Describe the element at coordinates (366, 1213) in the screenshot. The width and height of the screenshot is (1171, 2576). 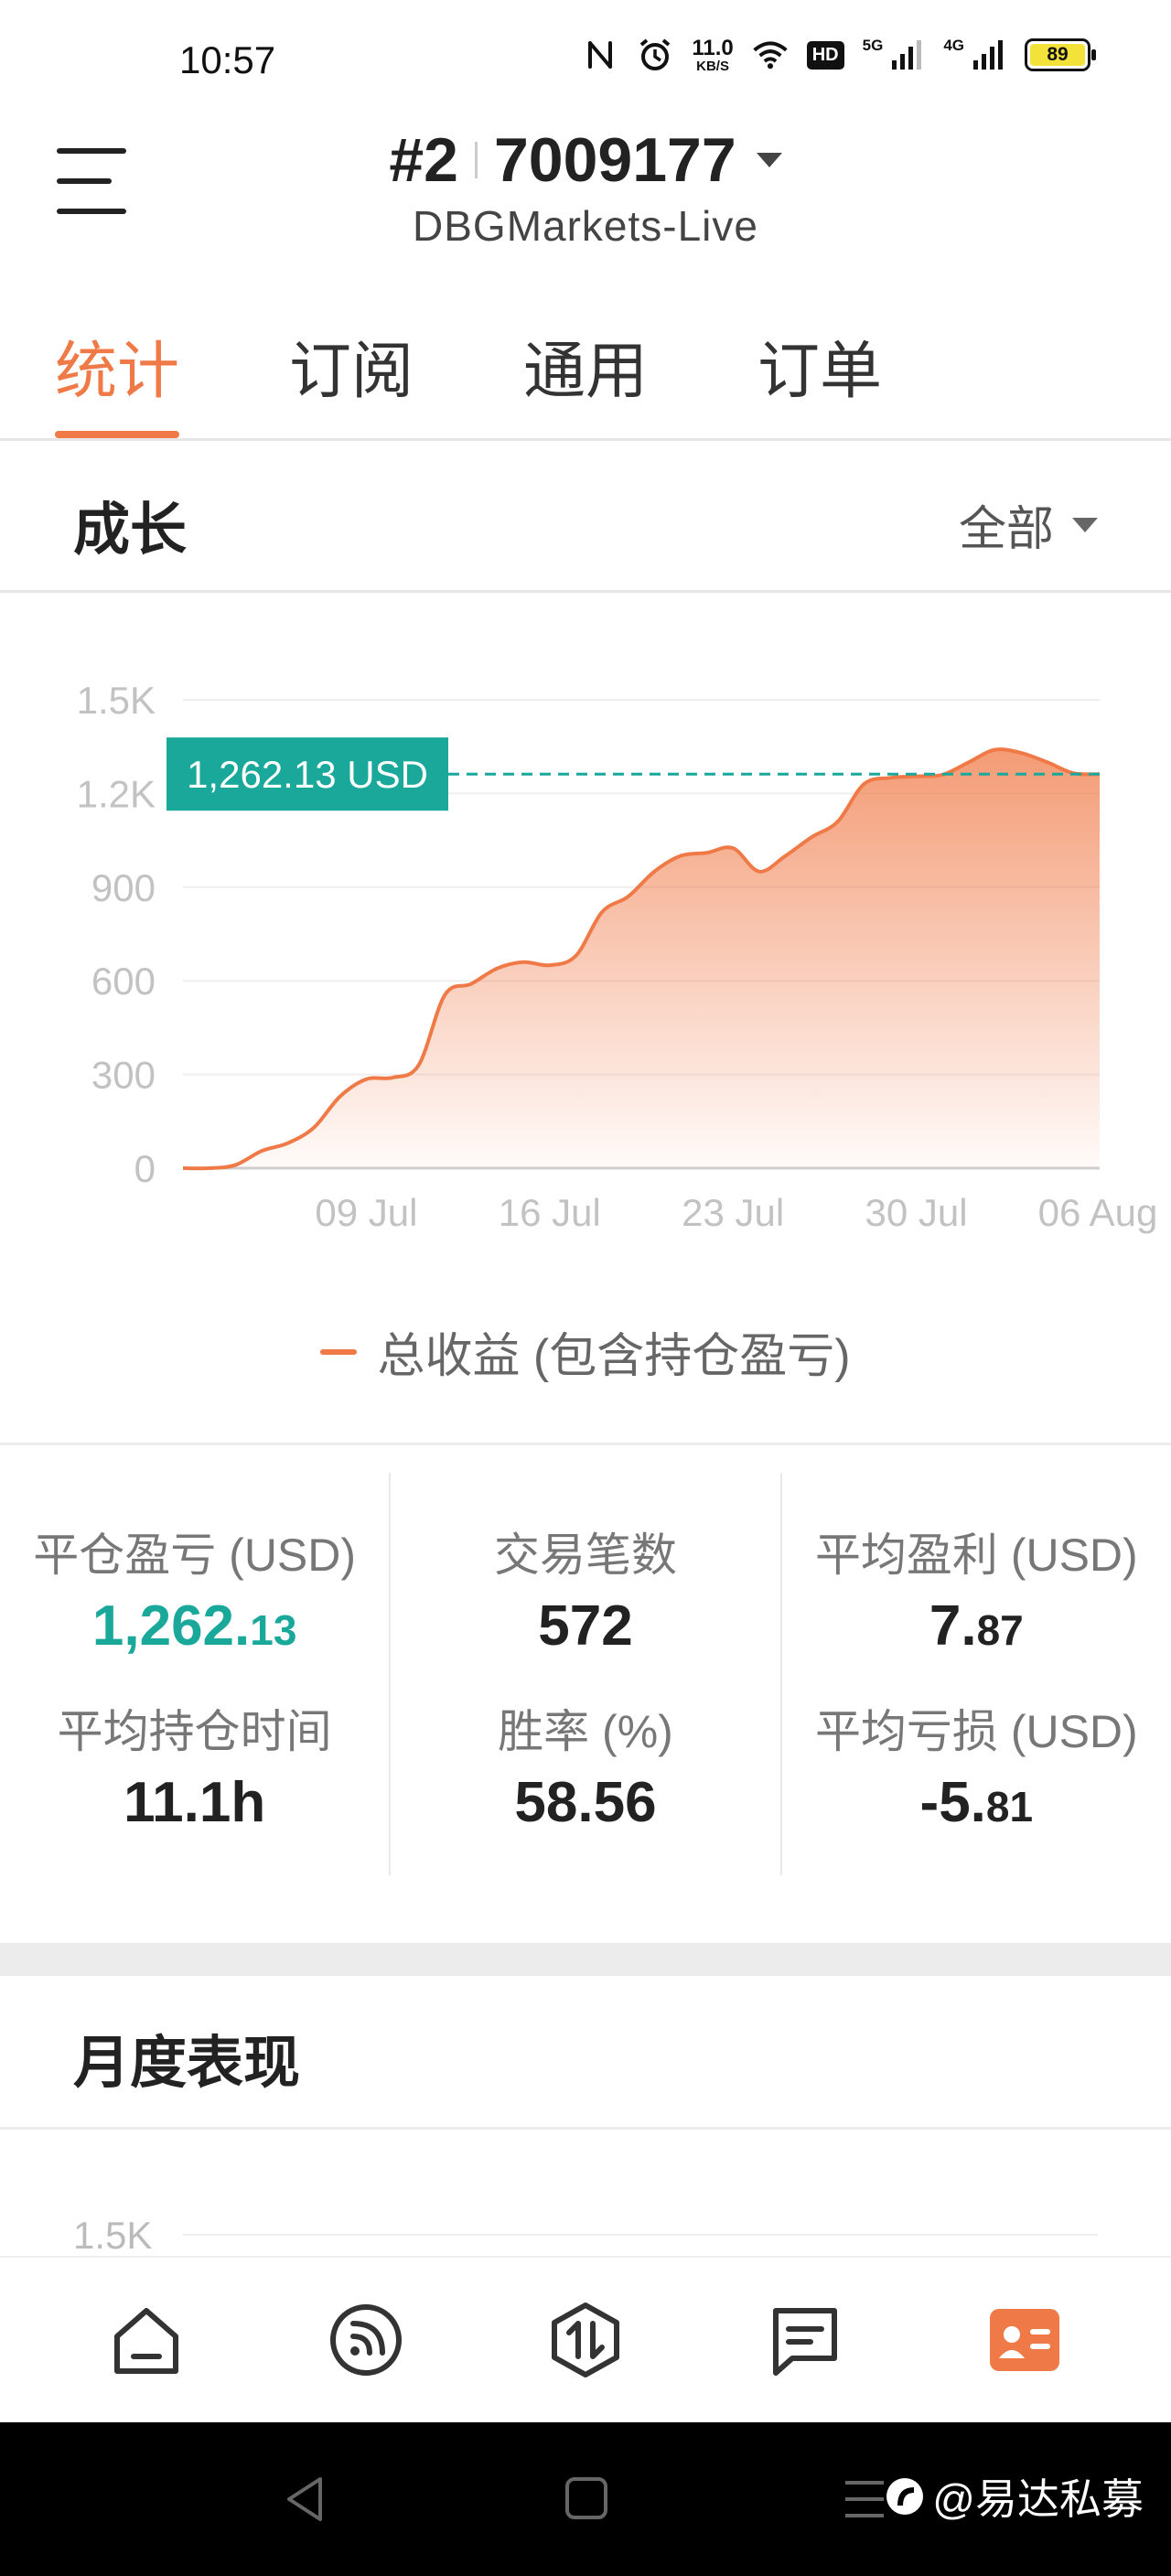
I see `x-tick-label: 09 Jul` at that location.